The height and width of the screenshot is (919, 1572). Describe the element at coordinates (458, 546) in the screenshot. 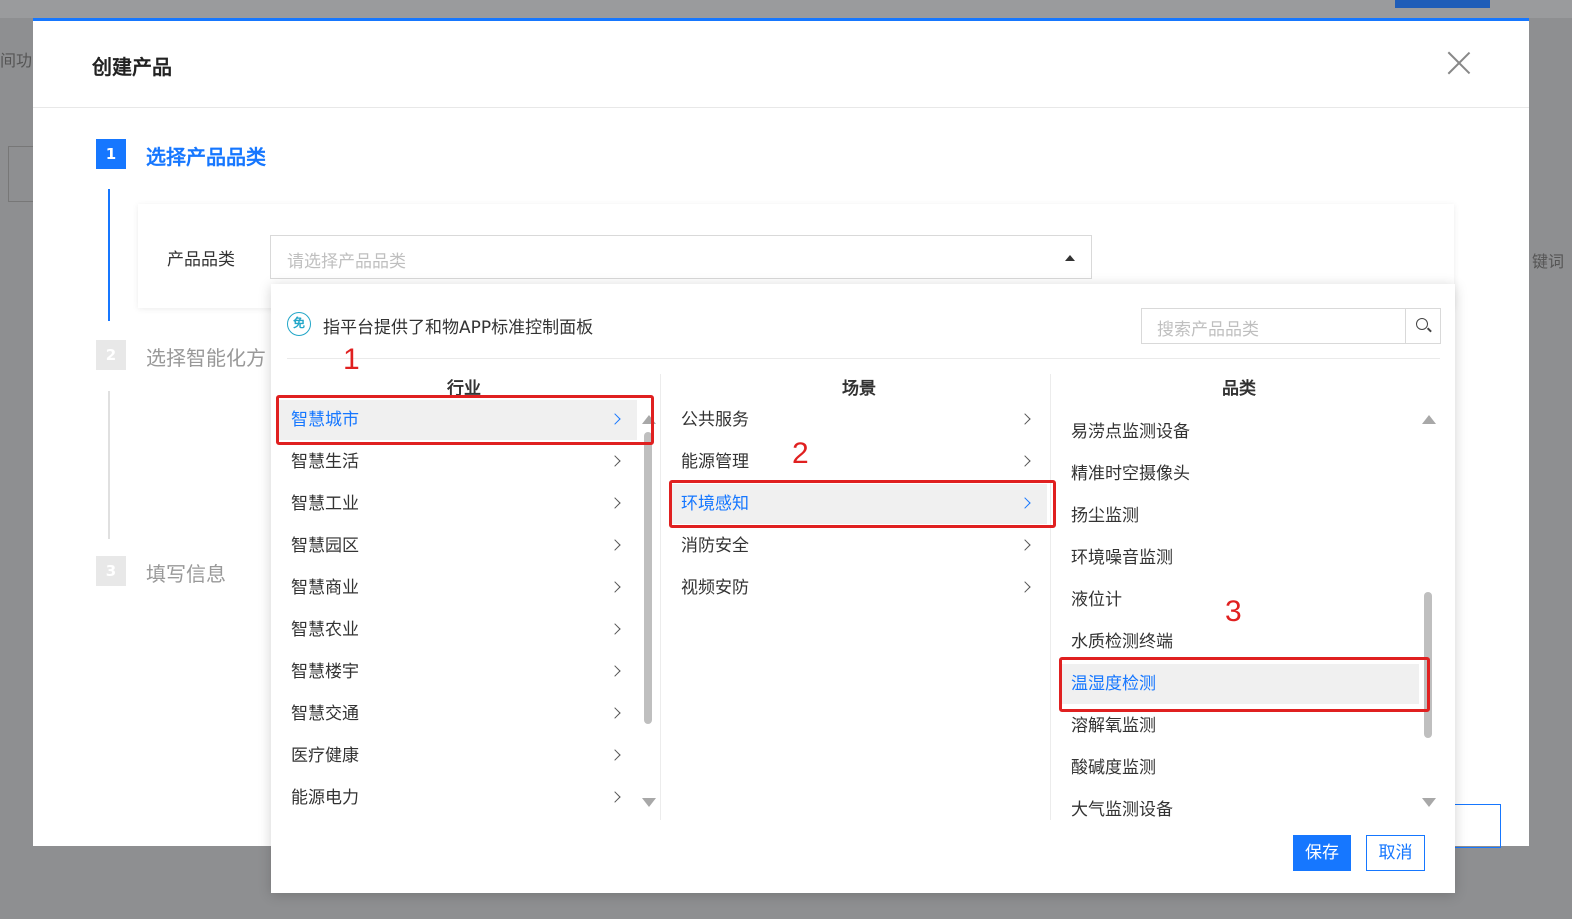

I see `industry-item: 智慧园区` at that location.